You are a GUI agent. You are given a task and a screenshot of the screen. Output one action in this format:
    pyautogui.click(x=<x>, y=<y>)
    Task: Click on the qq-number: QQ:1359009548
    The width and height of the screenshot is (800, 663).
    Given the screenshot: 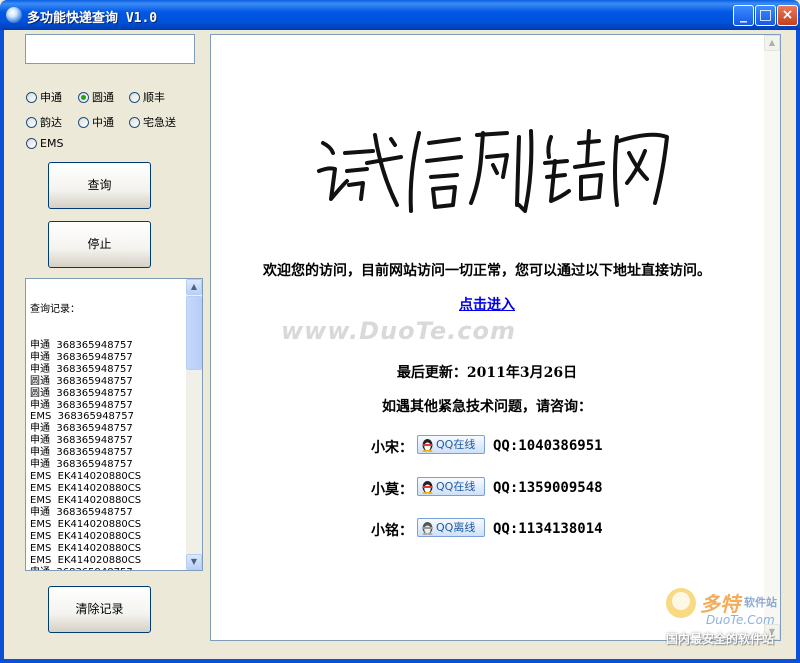 What is the action you would take?
    pyautogui.click(x=548, y=488)
    